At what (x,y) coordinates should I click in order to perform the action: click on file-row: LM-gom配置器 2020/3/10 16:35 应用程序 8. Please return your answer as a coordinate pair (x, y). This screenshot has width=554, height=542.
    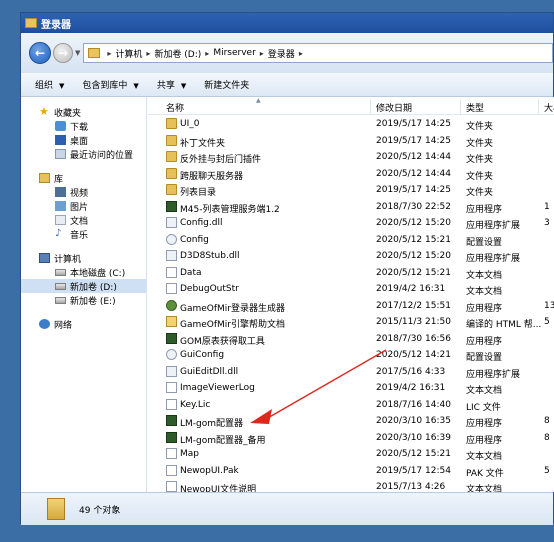
    Looking at the image, I should click on (351, 421).